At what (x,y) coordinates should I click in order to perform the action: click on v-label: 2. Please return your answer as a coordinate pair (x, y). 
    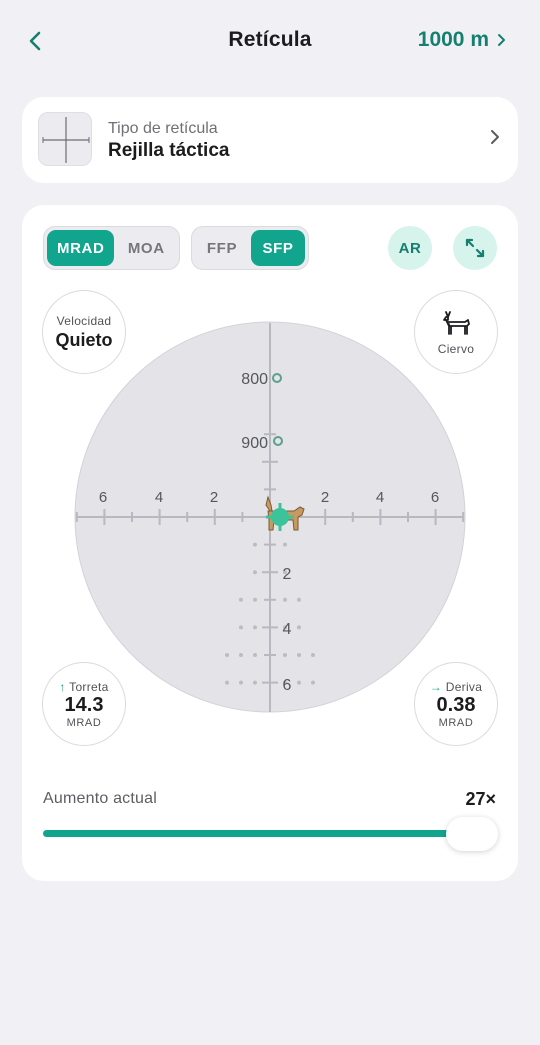
    Looking at the image, I should click on (287, 574).